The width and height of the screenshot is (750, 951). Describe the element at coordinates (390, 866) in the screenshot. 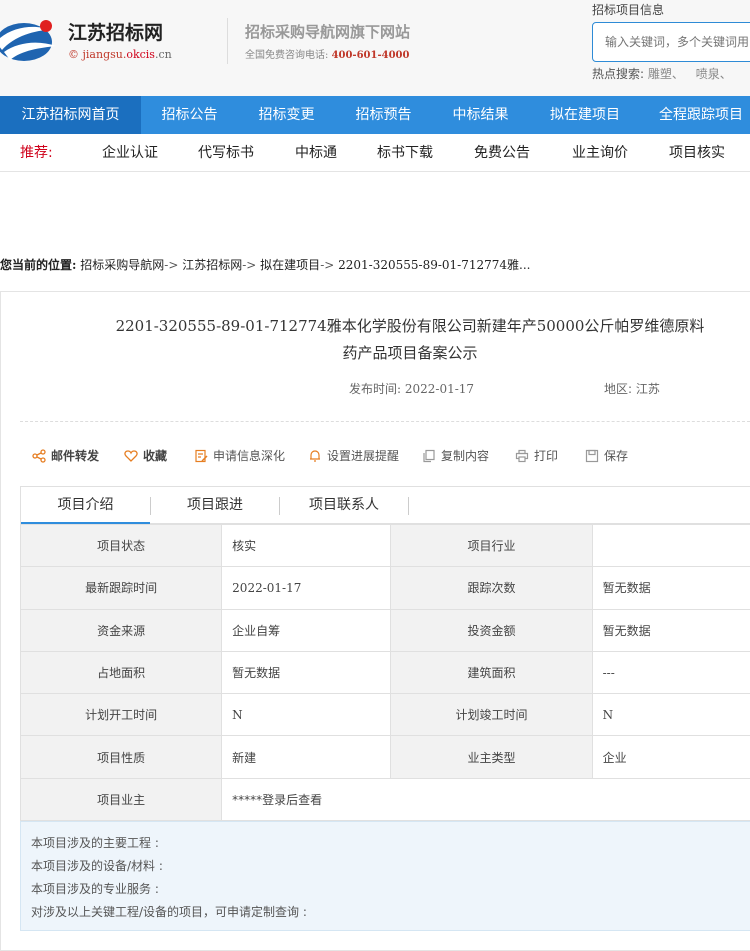

I see `note-equipment: 本项目涉及的设备/材料 :` at that location.